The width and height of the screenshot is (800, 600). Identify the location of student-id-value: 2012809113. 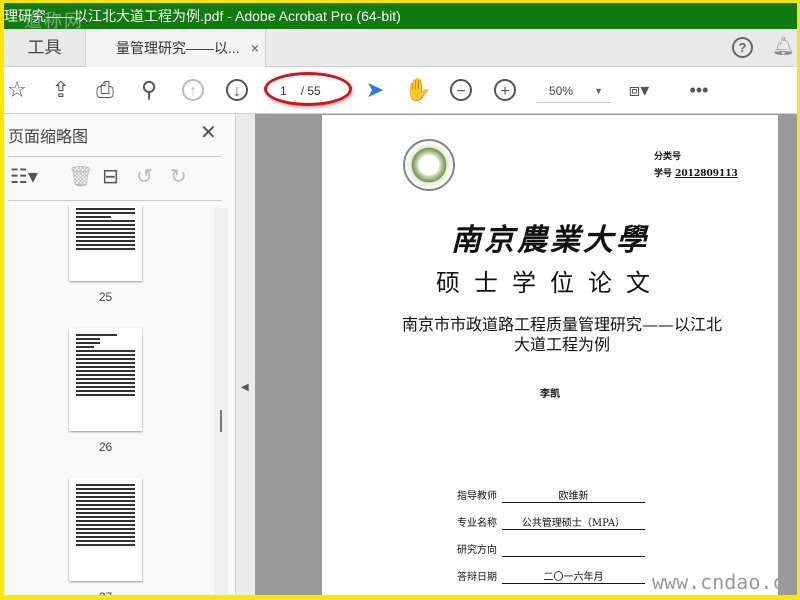
(706, 174).